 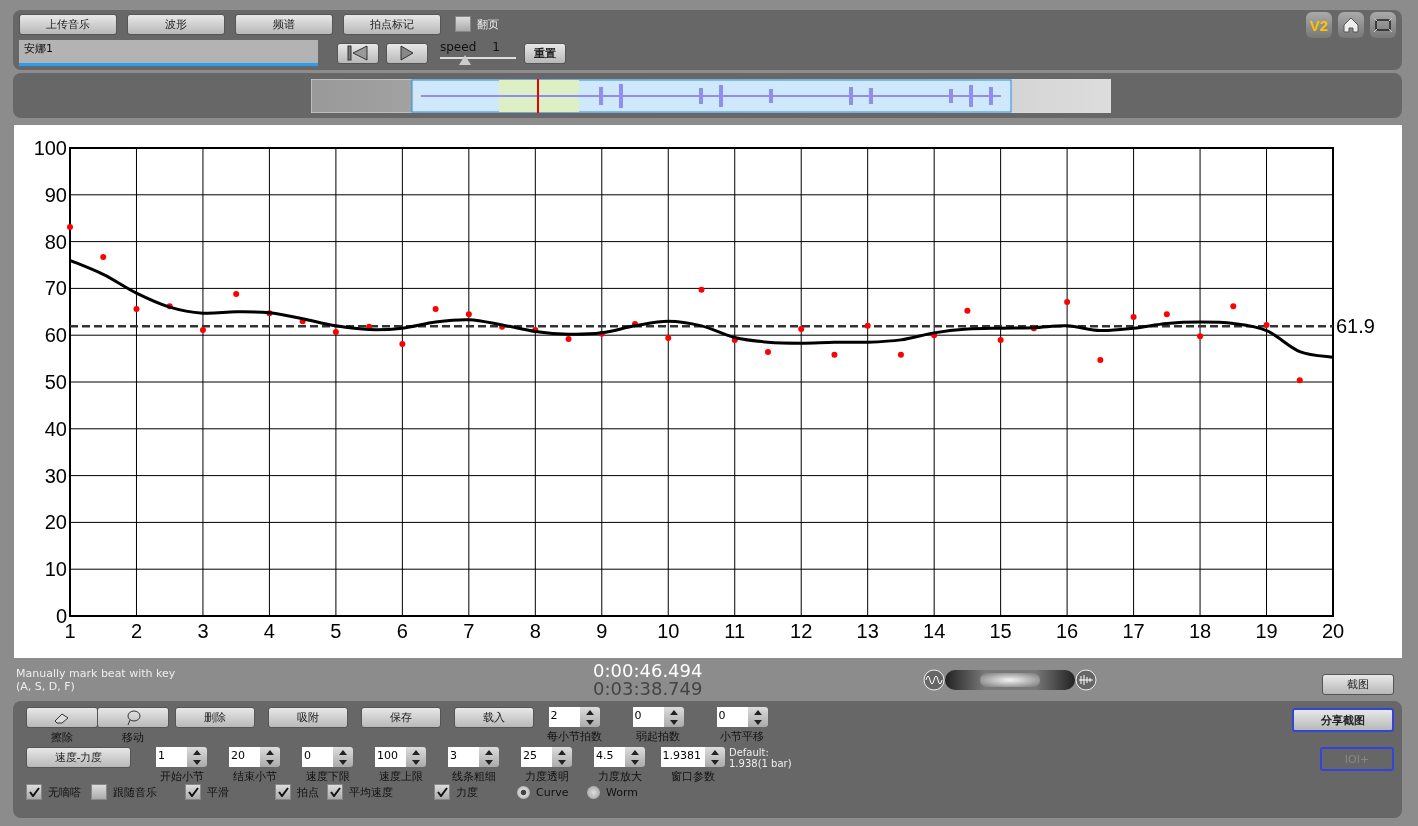 What do you see at coordinates (749, 752) in the screenshot?
I see `default-note: Default:` at bounding box center [749, 752].